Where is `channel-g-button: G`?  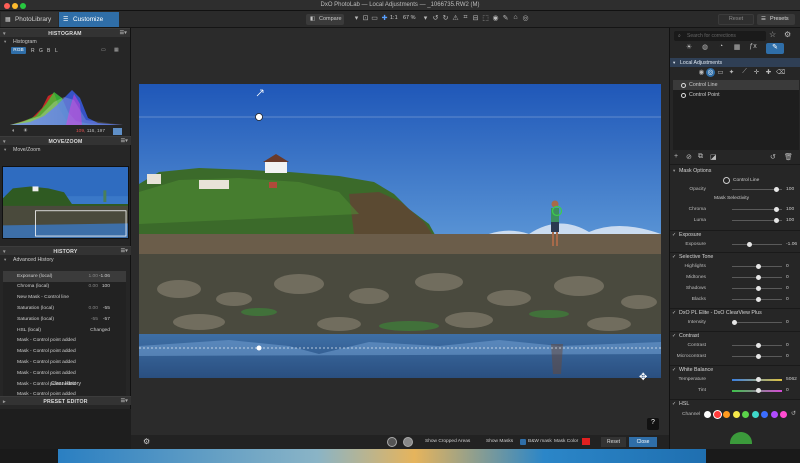 channel-g-button: G is located at coordinates (41, 51).